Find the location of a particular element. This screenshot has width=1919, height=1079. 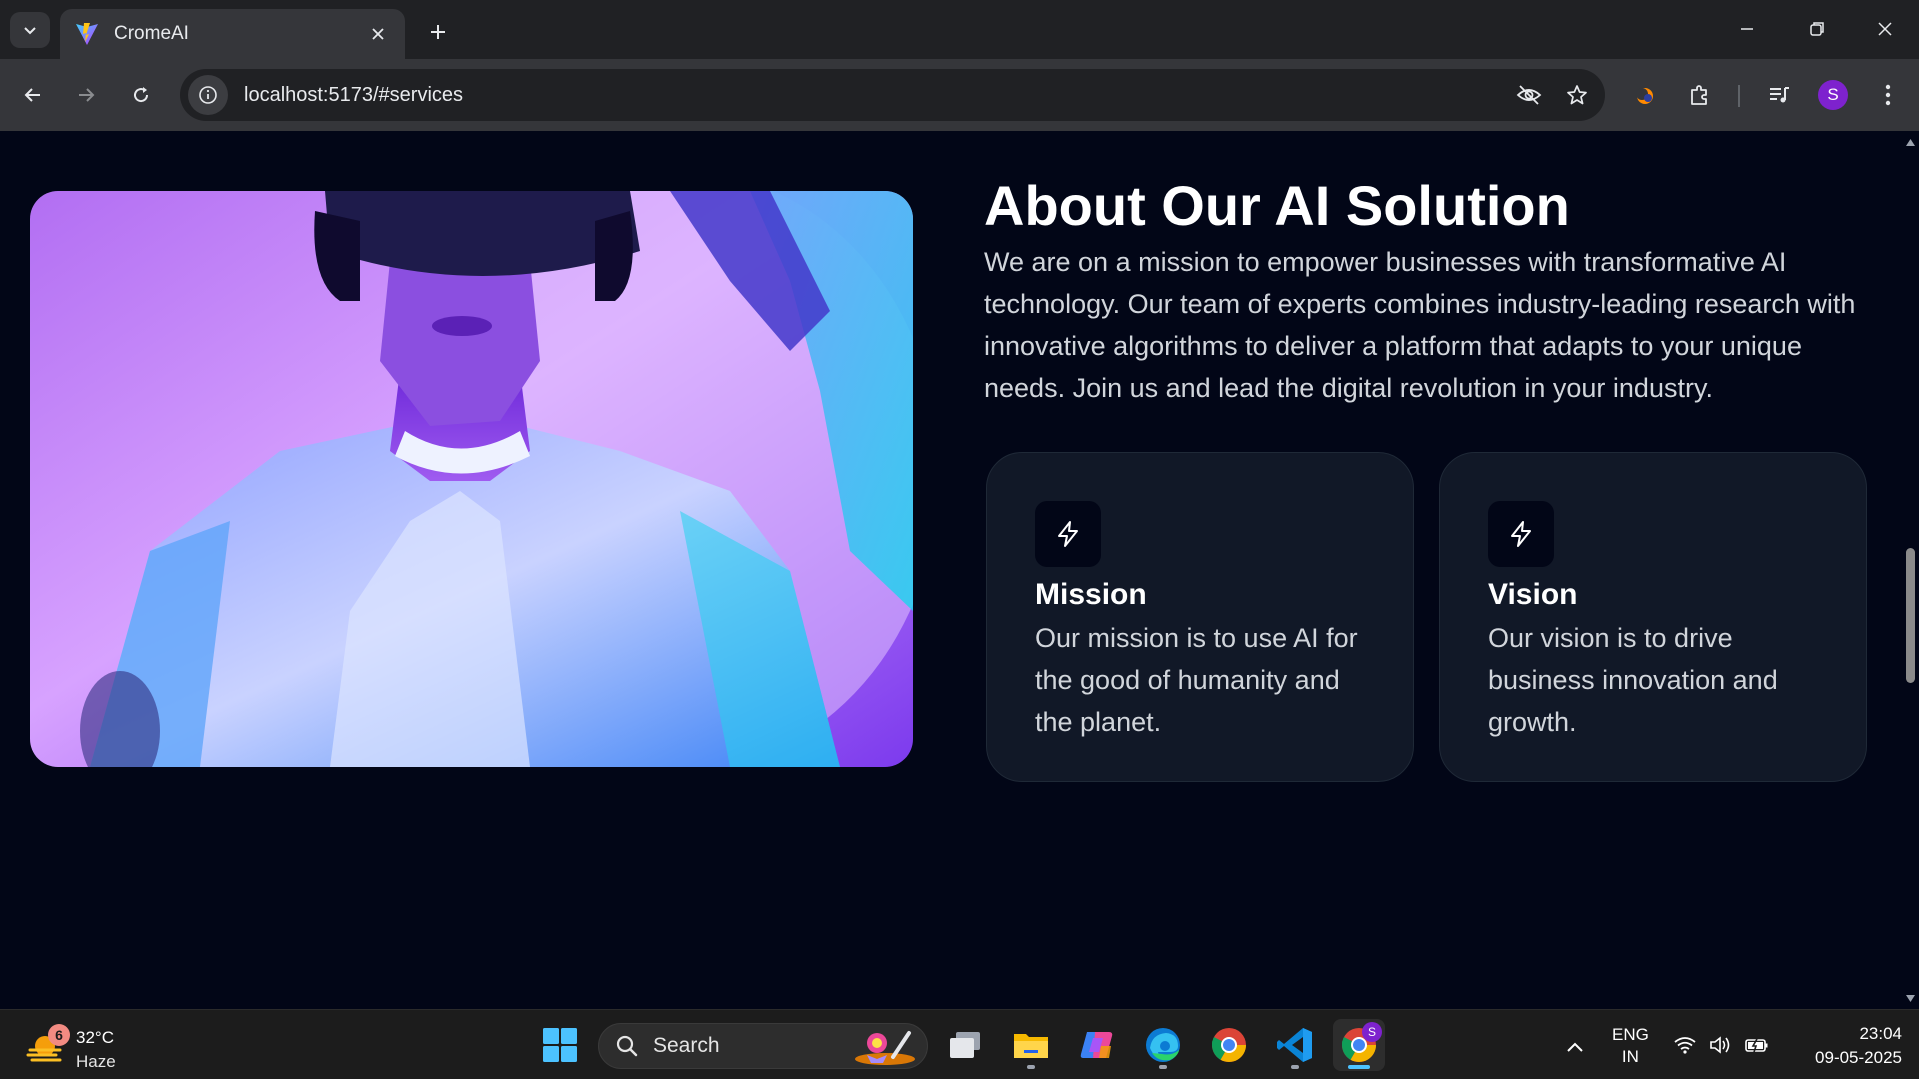

start-button is located at coordinates (560, 1045).